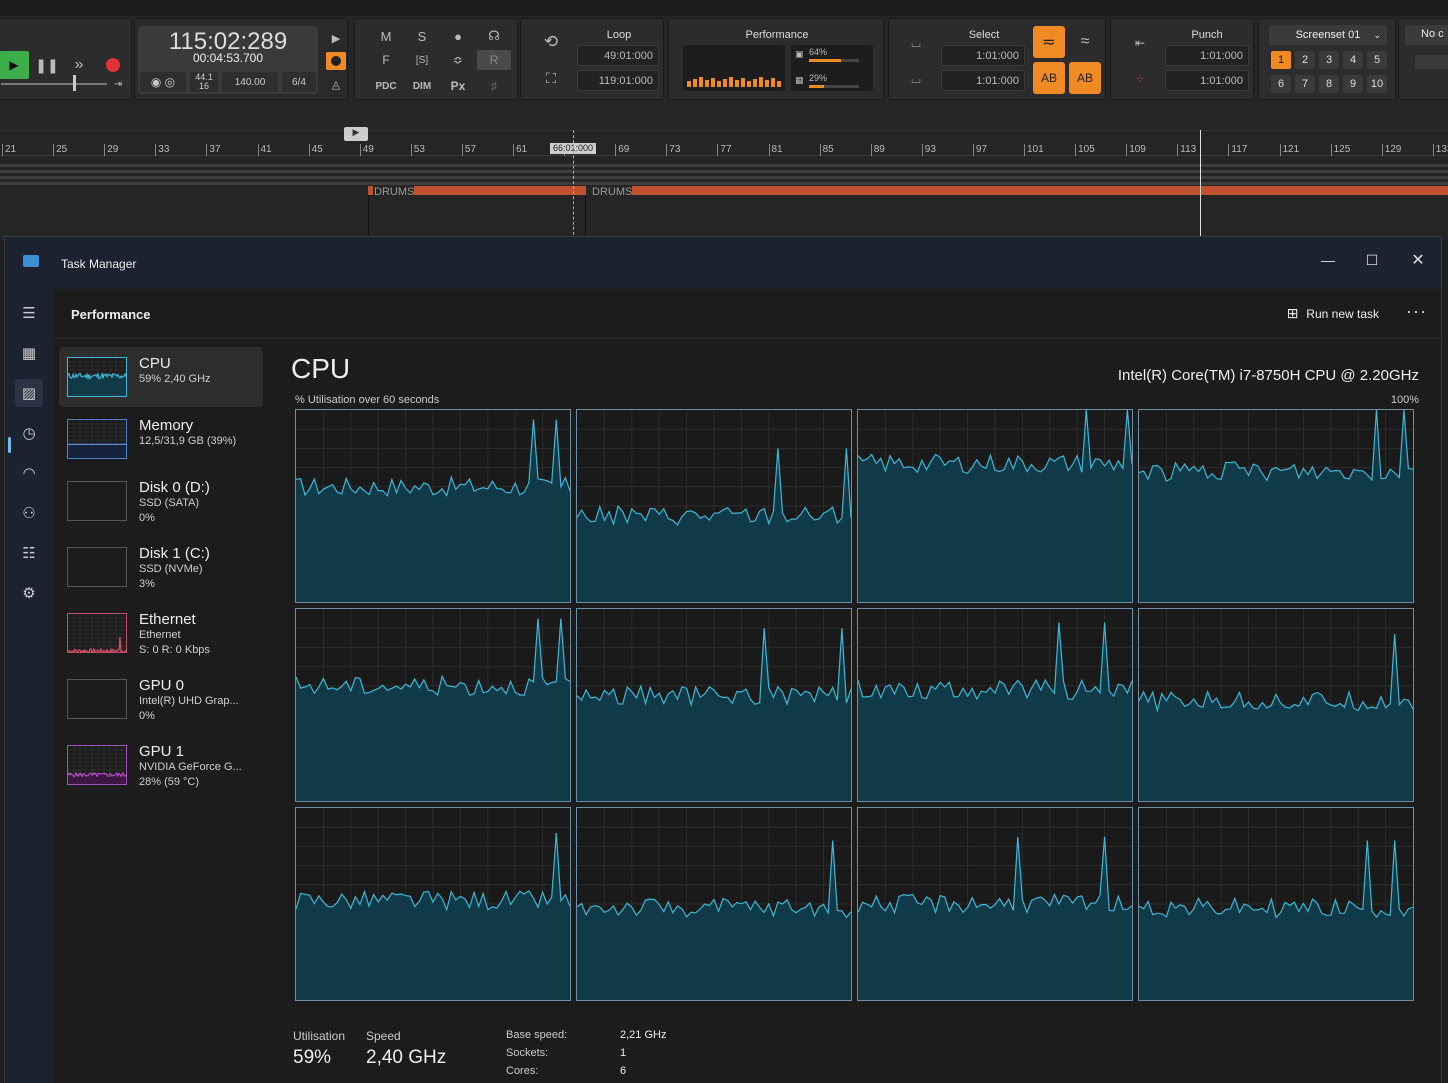 This screenshot has width=1448, height=1083. Describe the element at coordinates (916, 43) in the screenshot. I see `select-start-icon: ⌴` at that location.